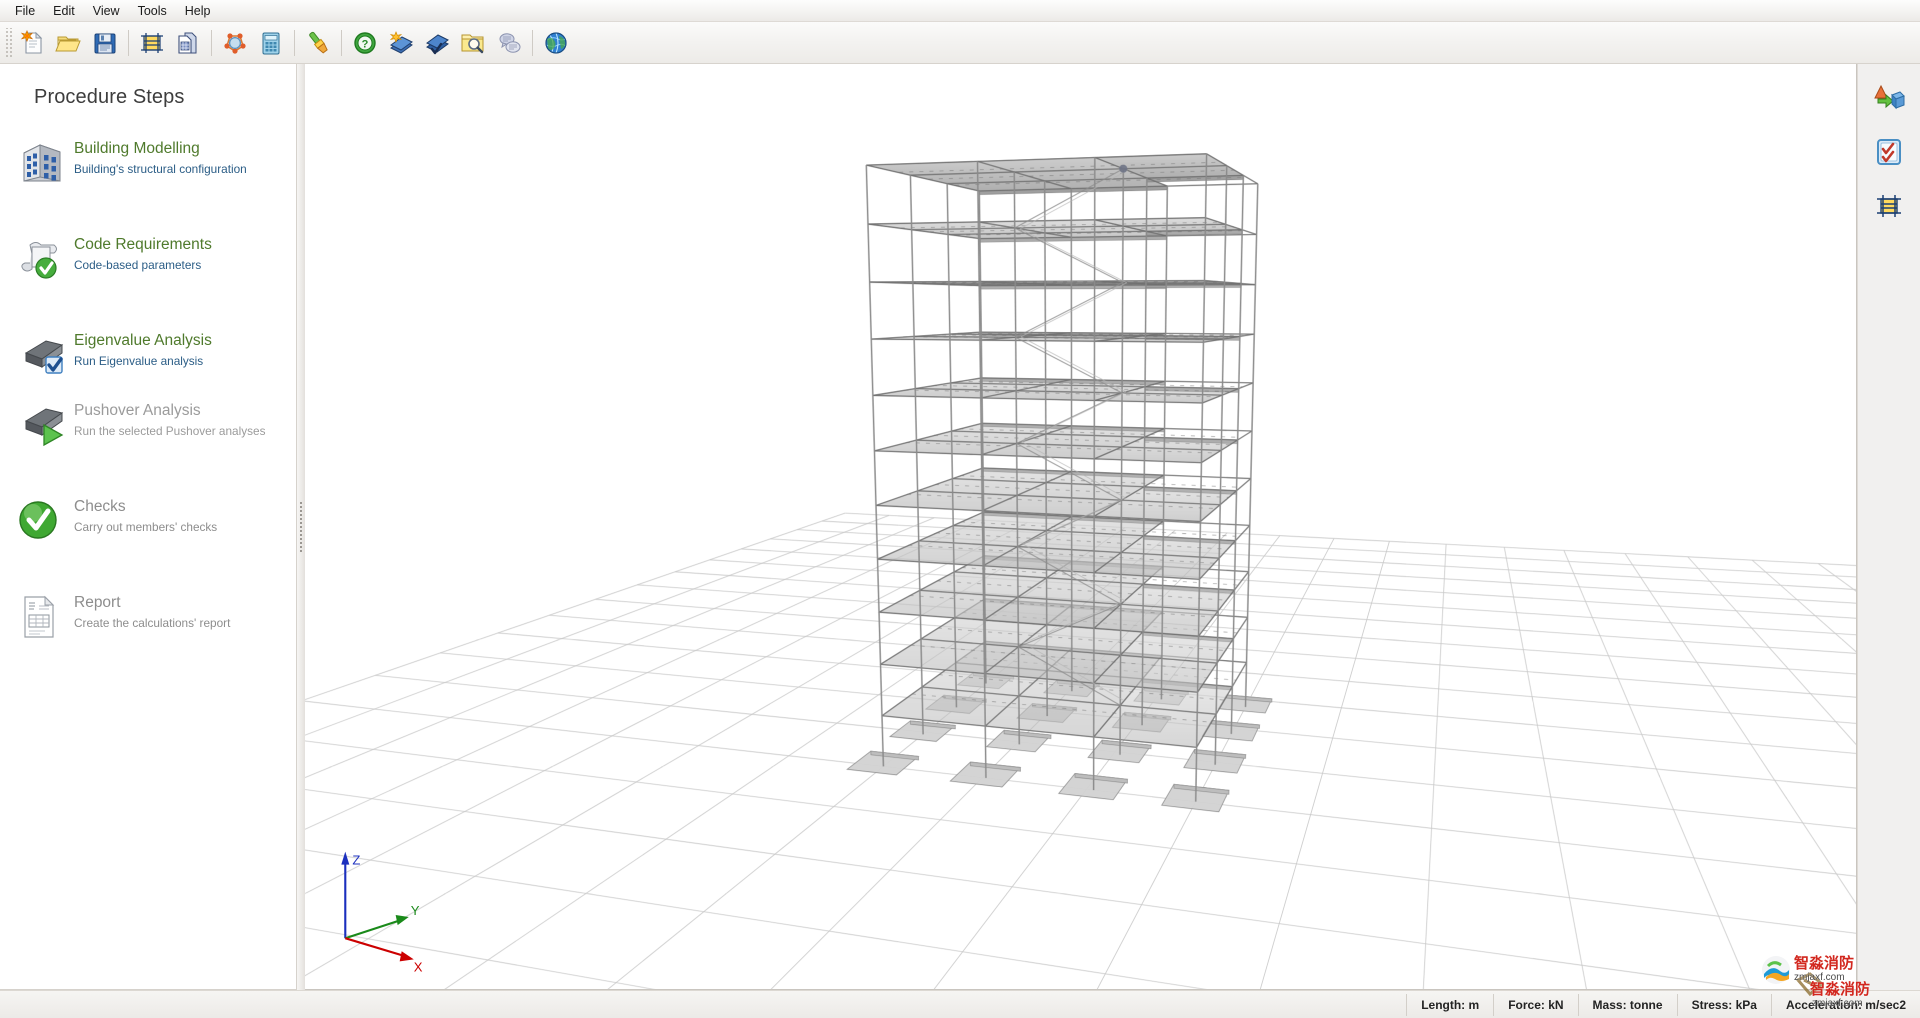 The height and width of the screenshot is (1018, 1920). I want to click on checklist-icon, so click(1889, 152).